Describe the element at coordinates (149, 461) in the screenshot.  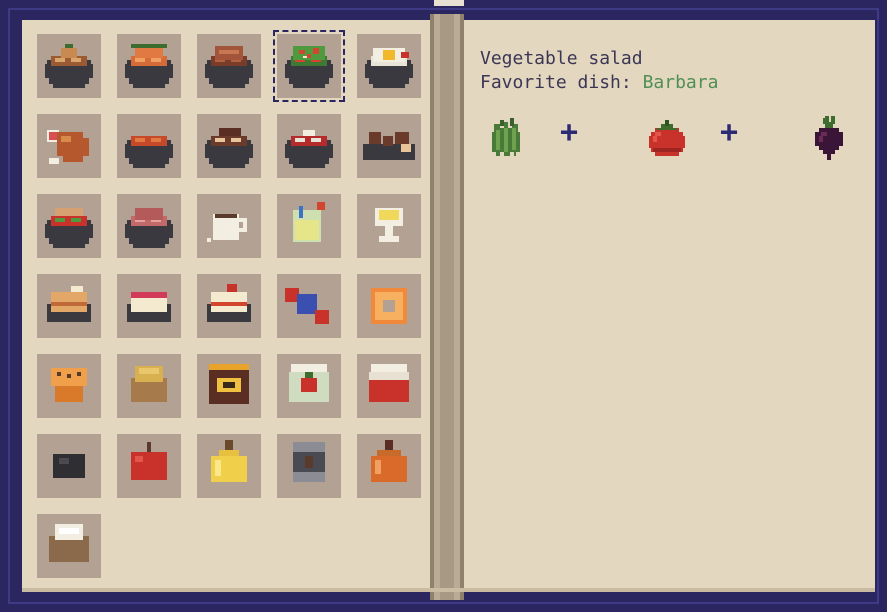
I see `apple-icon` at that location.